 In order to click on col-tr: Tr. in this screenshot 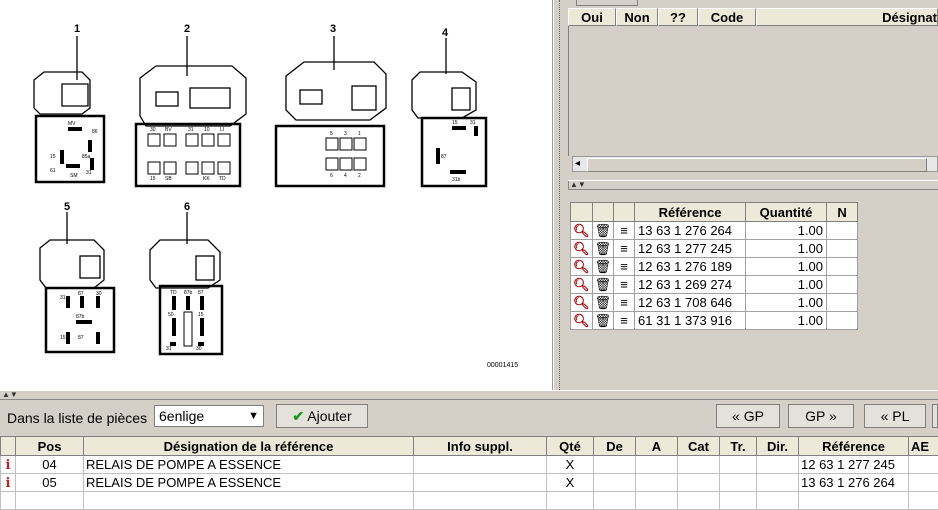, I will do `click(738, 446)`.